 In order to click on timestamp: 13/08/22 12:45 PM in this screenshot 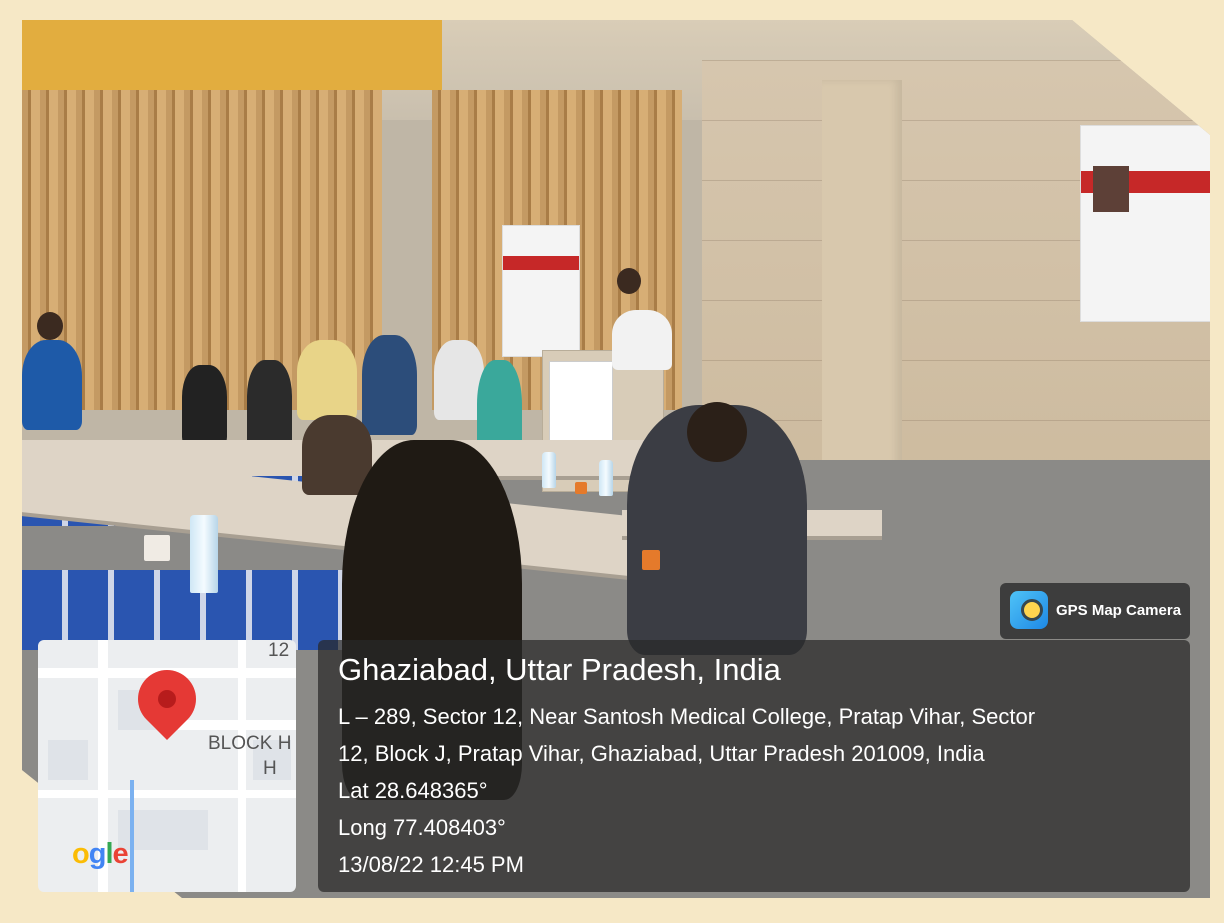, I will do `click(431, 864)`.